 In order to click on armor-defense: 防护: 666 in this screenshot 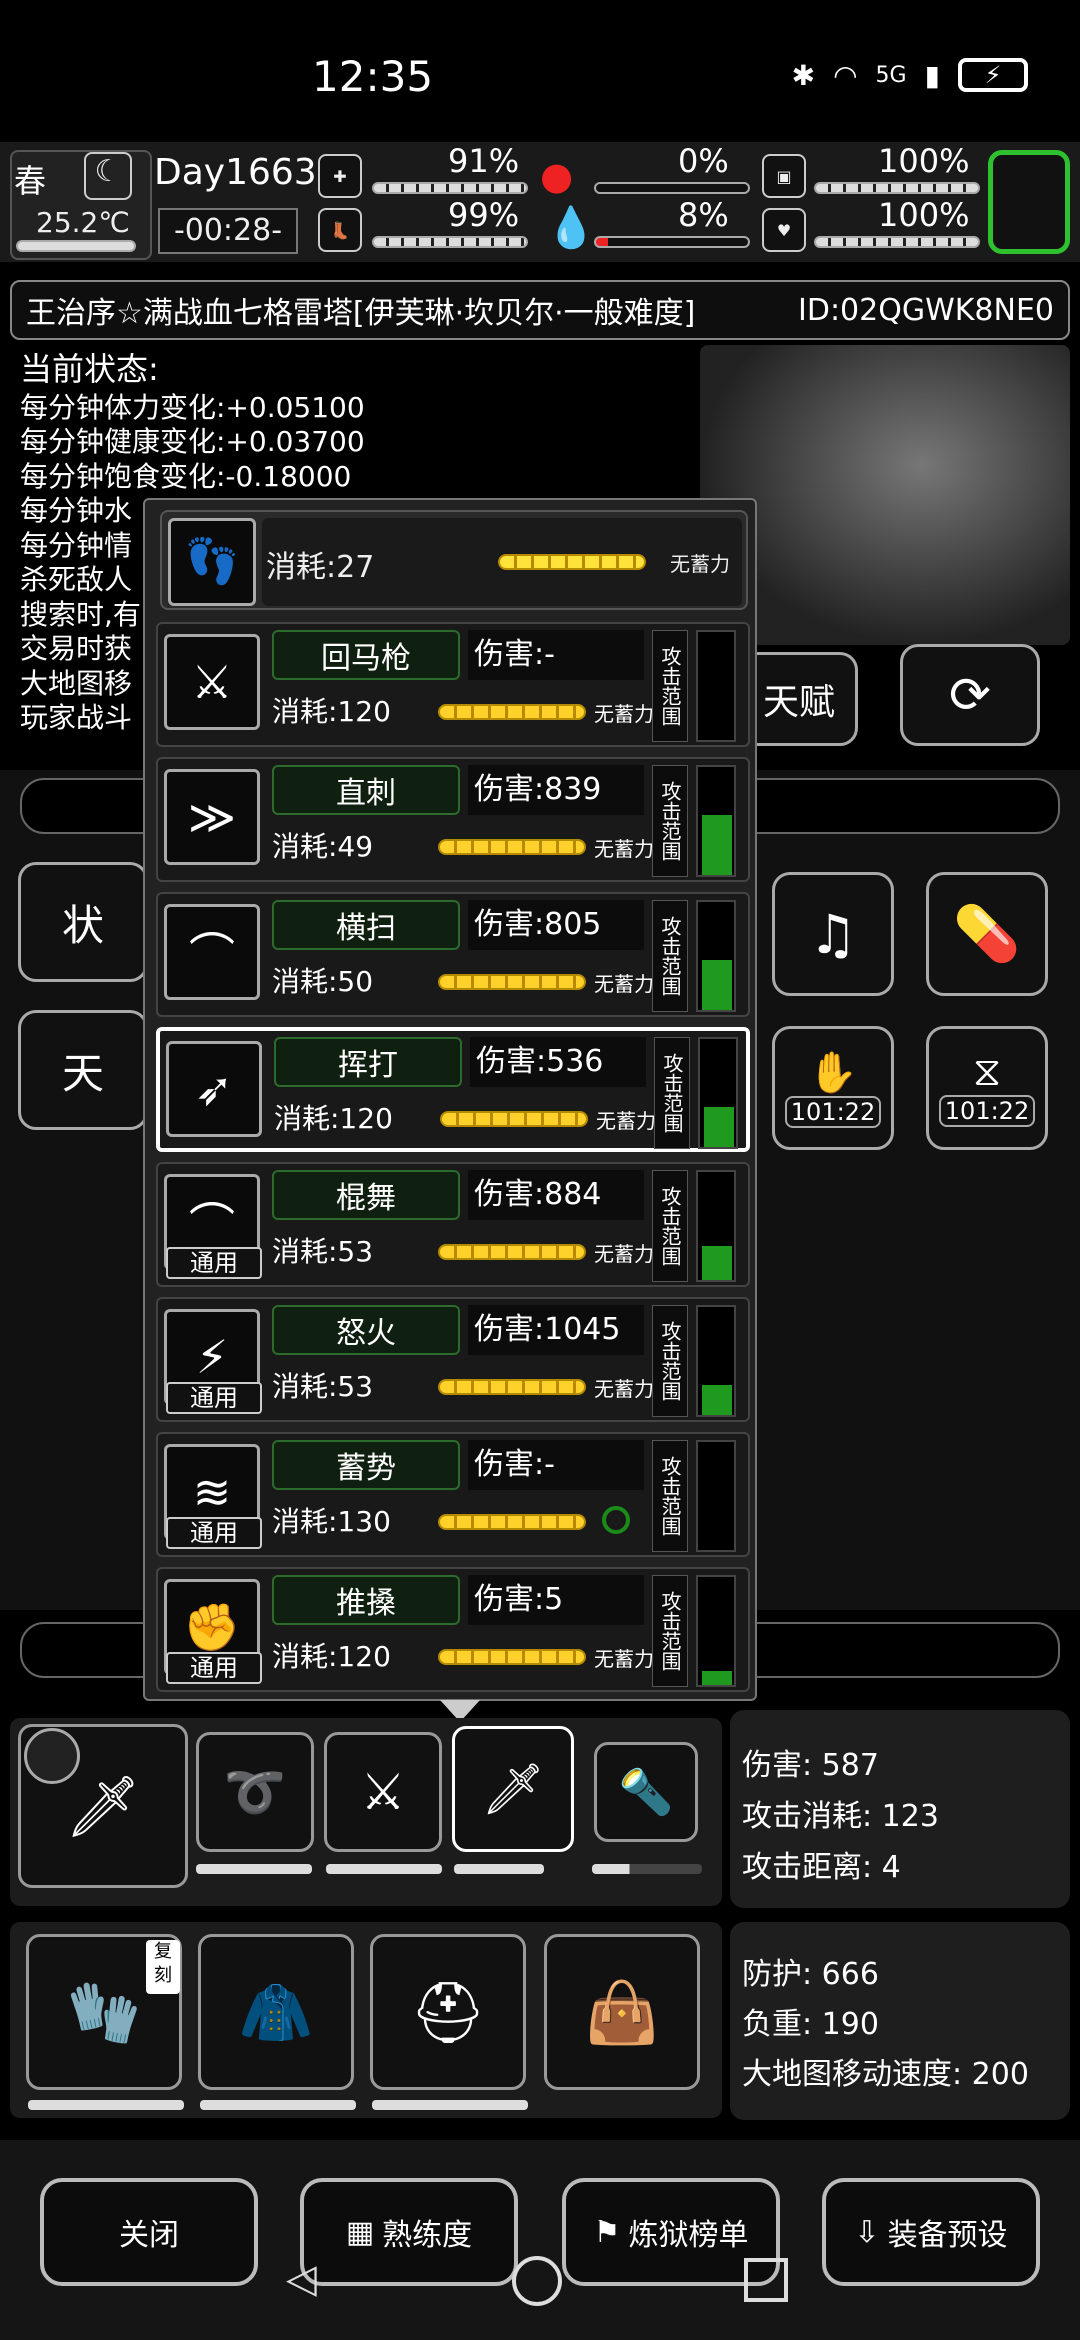, I will do `click(810, 1974)`.